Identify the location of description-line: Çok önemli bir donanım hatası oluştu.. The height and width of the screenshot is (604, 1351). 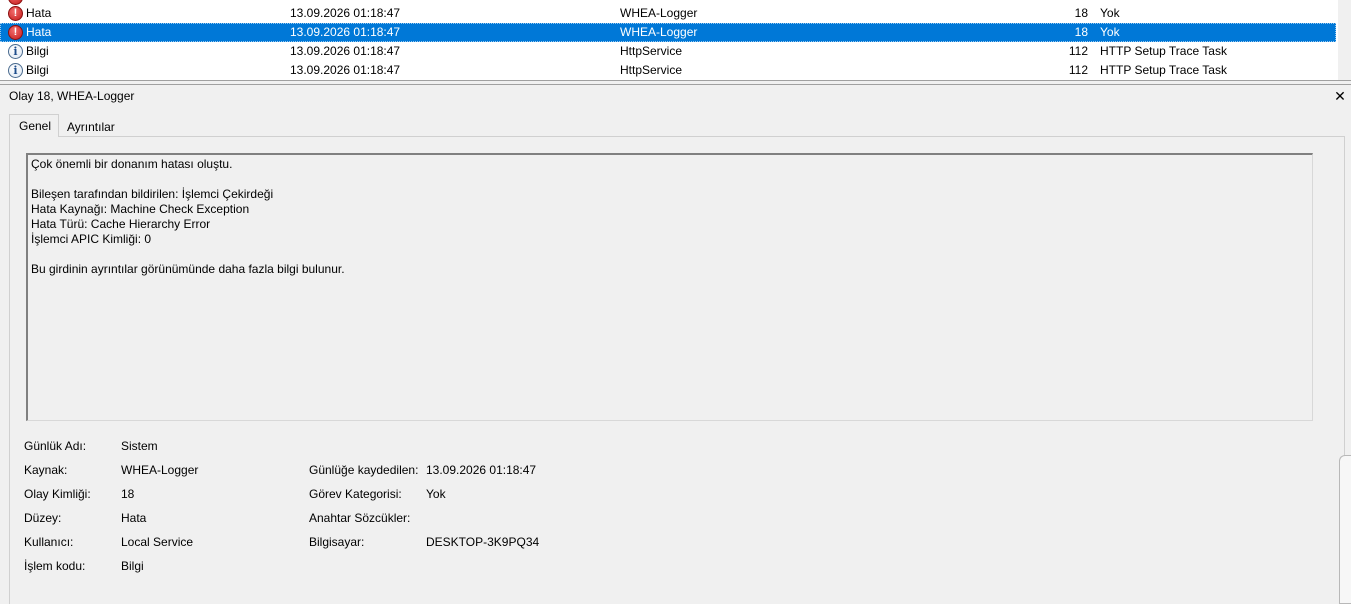
(132, 164).